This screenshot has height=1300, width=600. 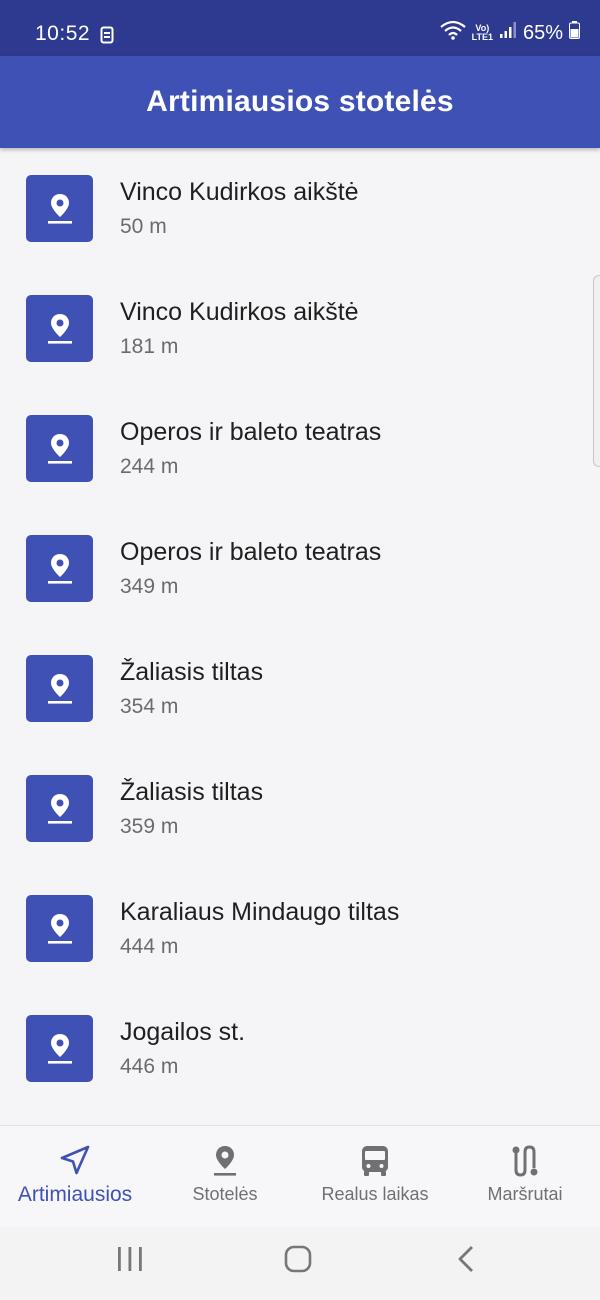 I want to click on signal-icon, so click(x=508, y=33).